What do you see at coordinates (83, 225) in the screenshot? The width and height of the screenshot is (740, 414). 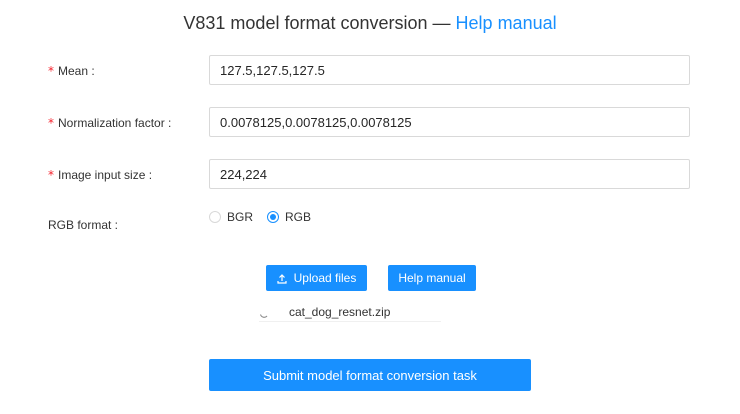 I see `rgb-format-label: RGB format :` at bounding box center [83, 225].